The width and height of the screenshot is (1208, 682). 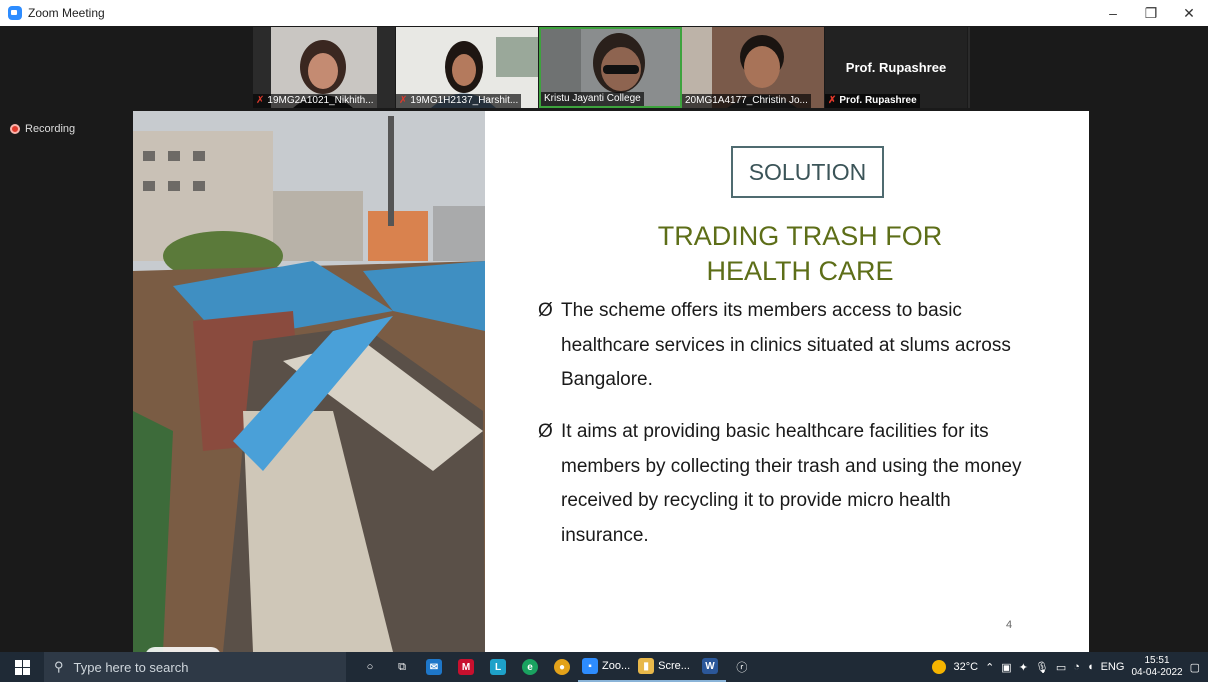 What do you see at coordinates (1006, 667) in the screenshot?
I see `meet-now-icon: ▣` at bounding box center [1006, 667].